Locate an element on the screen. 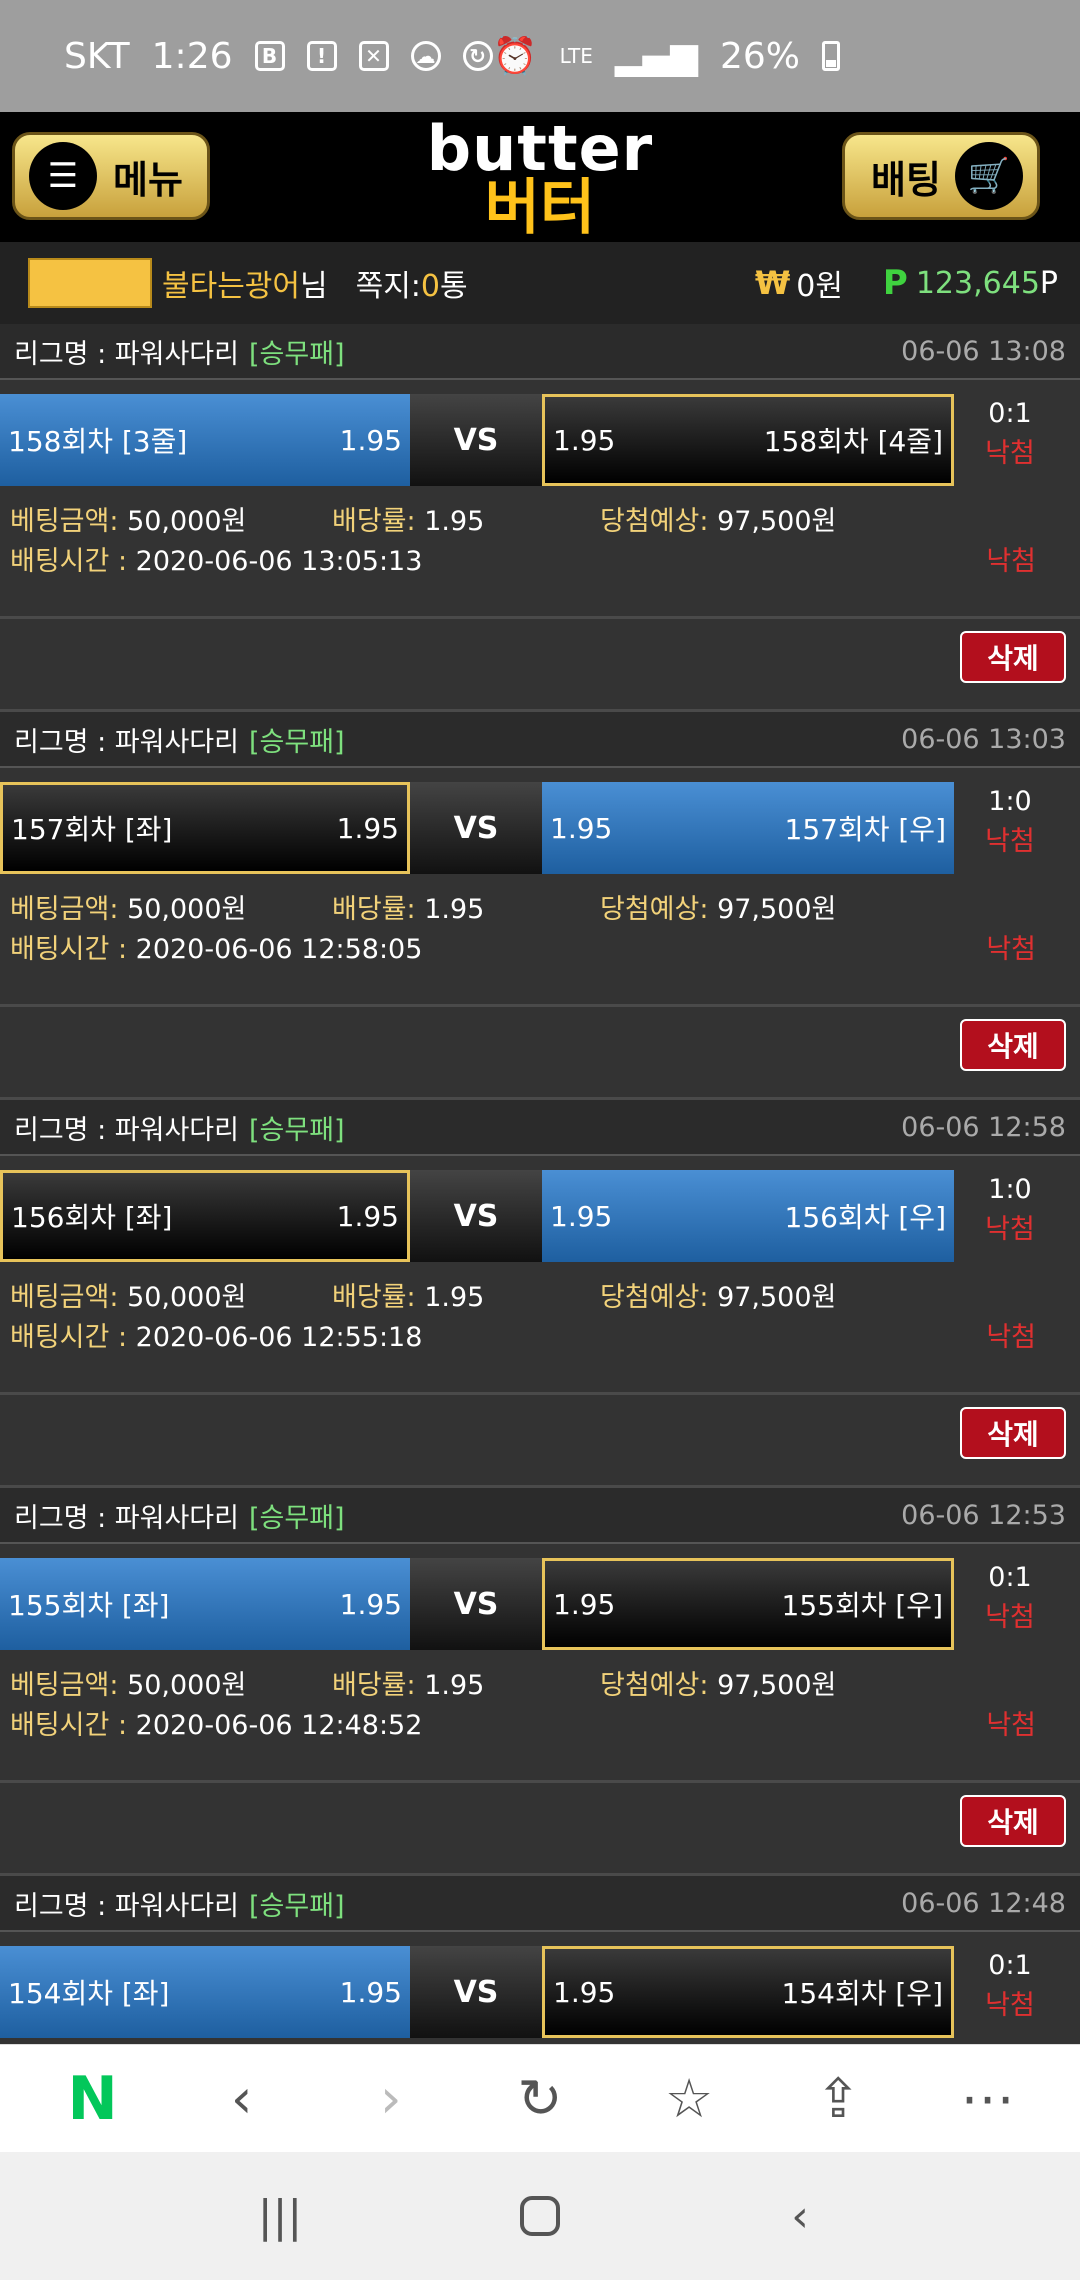 Image resolution: width=1080 pixels, height=2280 pixels. bookmark-star-icon: ☆ is located at coordinates (689, 2099).